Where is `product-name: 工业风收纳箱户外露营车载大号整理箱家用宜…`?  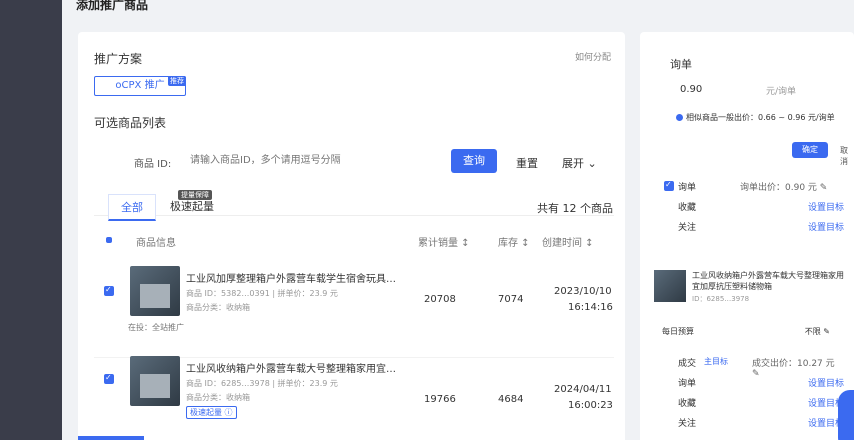
product-name: 工业风收纳箱户外露营车载大号整理箱家用宜… is located at coordinates (291, 367).